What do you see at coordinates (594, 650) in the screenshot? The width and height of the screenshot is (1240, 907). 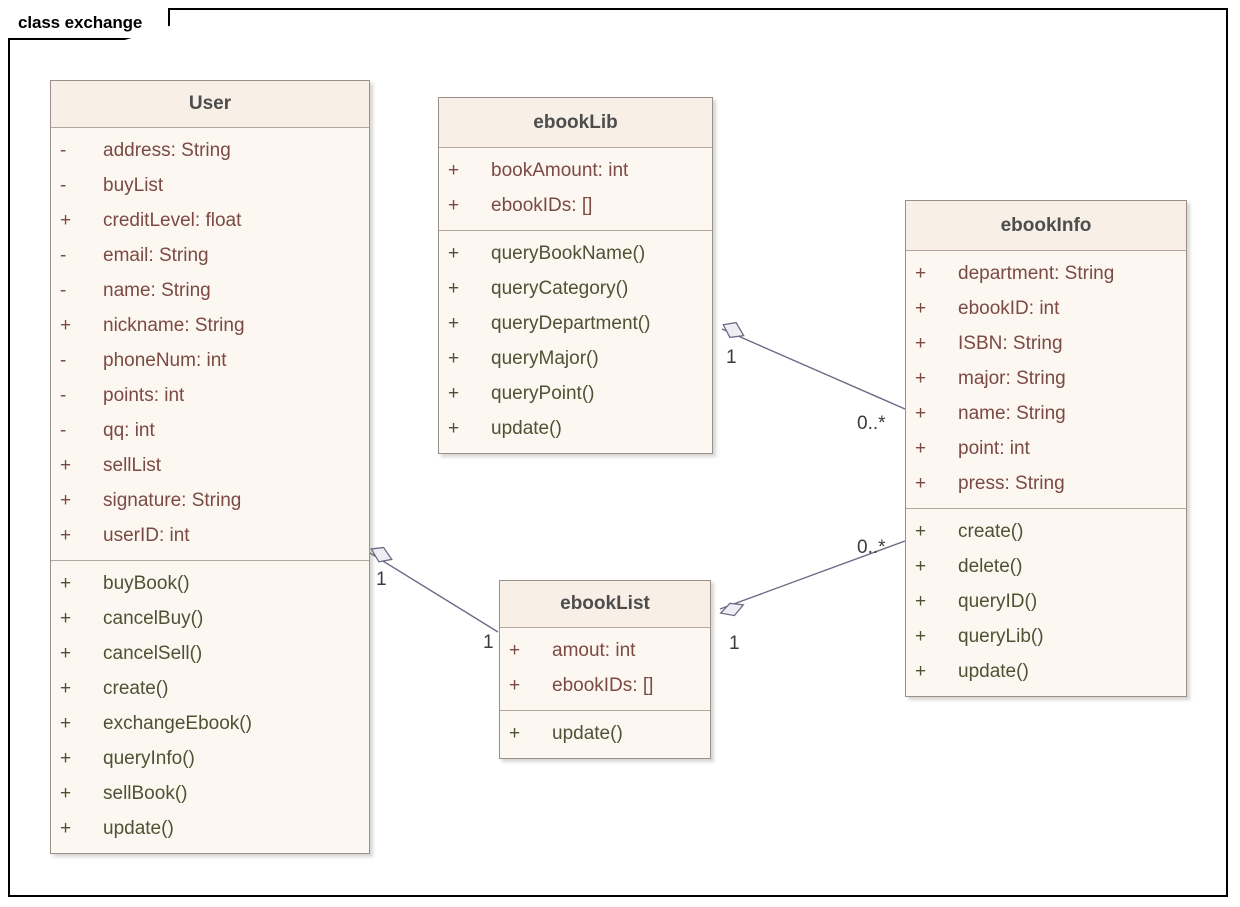 I see `attribute-label: amout: int` at bounding box center [594, 650].